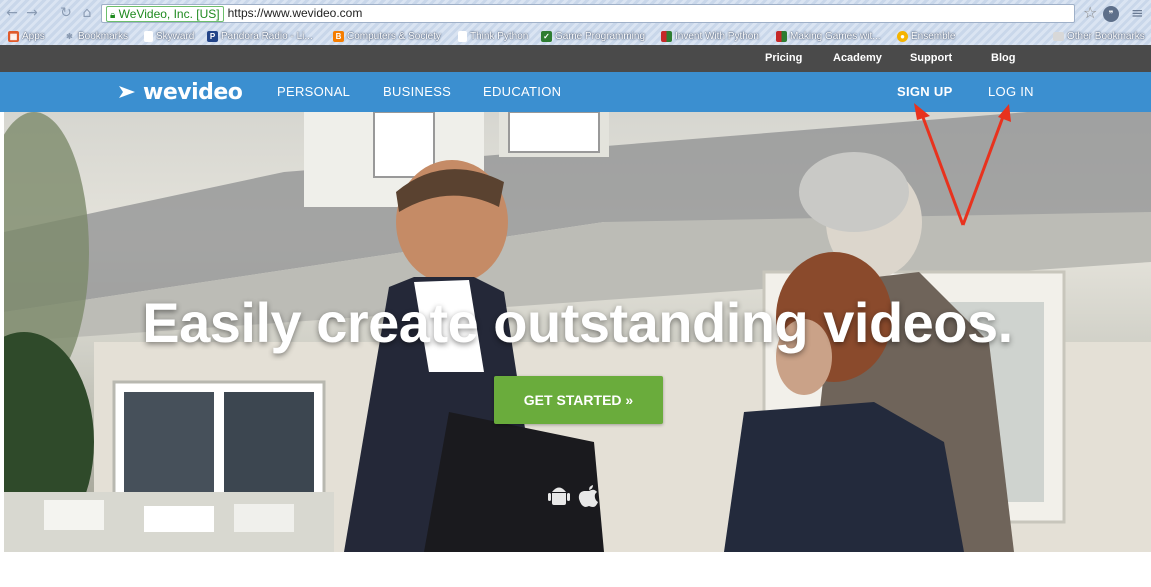 The height and width of the screenshot is (587, 1151). I want to click on hero-headline: Easily create outstanding videos., so click(577, 322).